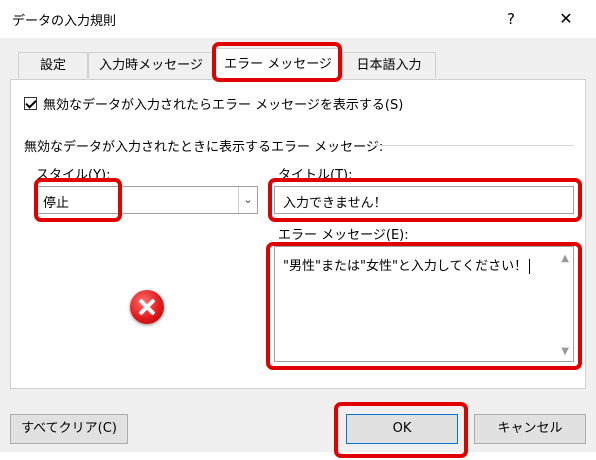 The width and height of the screenshot is (596, 460). What do you see at coordinates (343, 235) in the screenshot?
I see `message-label: エラー メッセージ(E):` at bounding box center [343, 235].